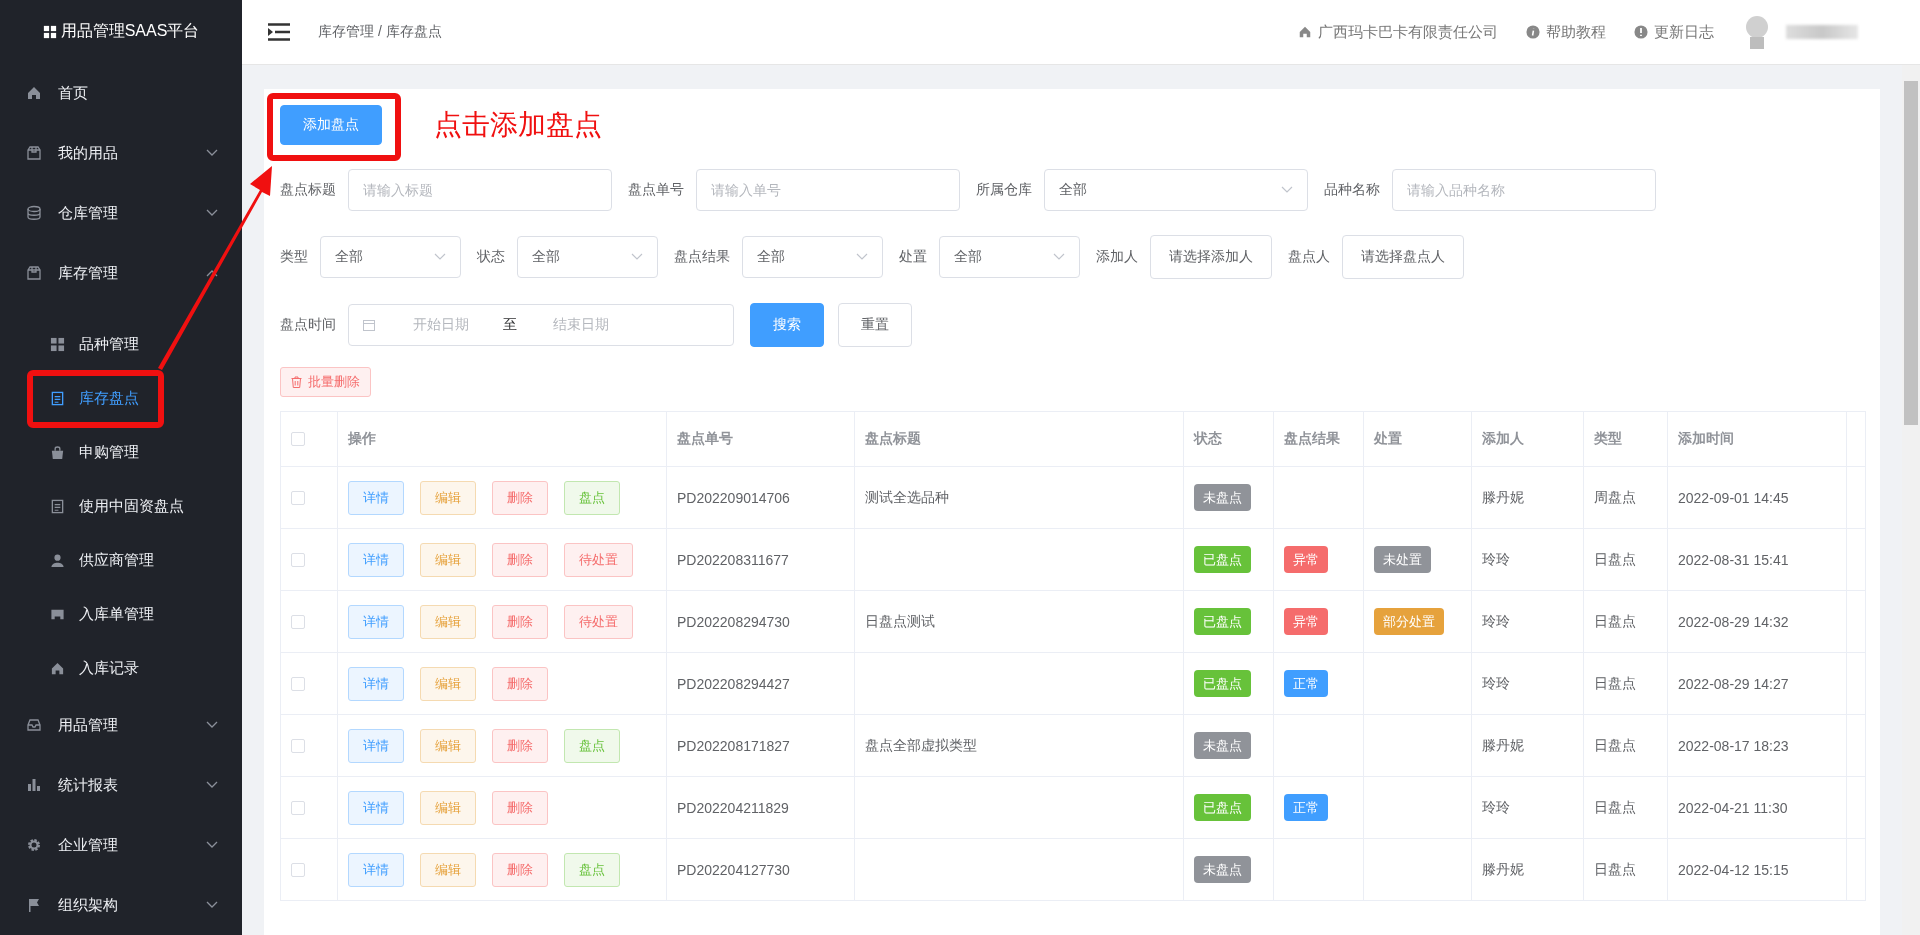  Describe the element at coordinates (1222, 497) in the screenshot. I see `status-tag: 未盘点` at that location.